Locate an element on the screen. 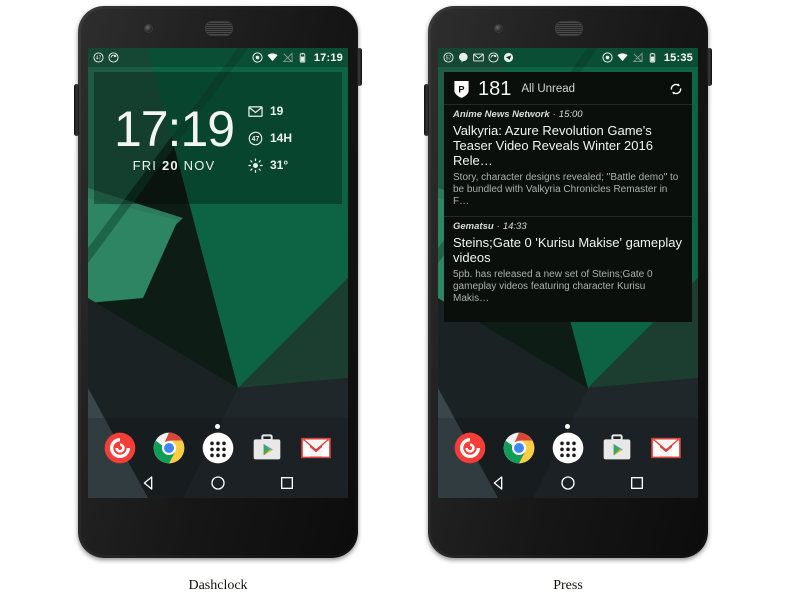 This screenshot has width=800, height=600. dashclock-clock-area: 17:19 FRI 20 NOV is located at coordinates (176, 138).